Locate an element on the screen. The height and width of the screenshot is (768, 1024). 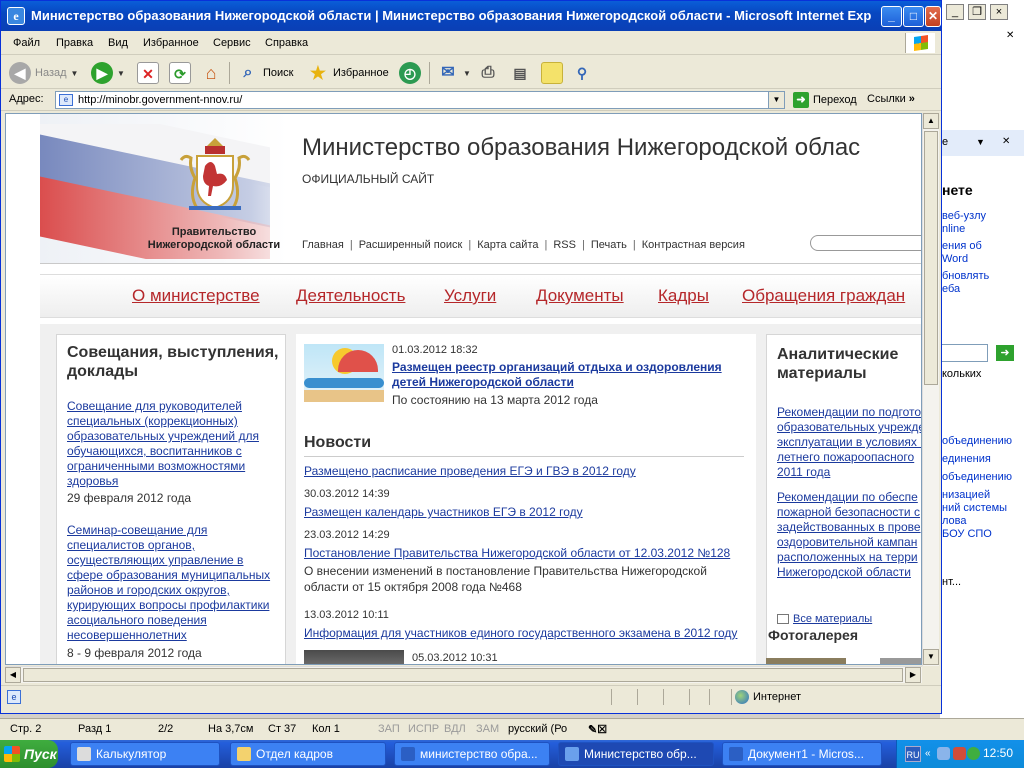
task-pane-link: еба is located at coordinates (951, 289).